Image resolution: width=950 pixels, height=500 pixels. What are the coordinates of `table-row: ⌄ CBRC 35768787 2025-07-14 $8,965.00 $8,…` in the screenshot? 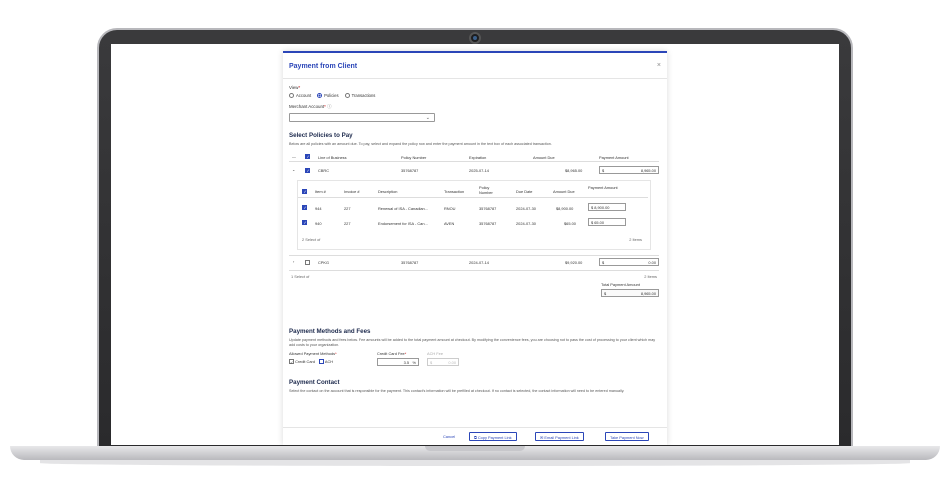 It's located at (474, 170).